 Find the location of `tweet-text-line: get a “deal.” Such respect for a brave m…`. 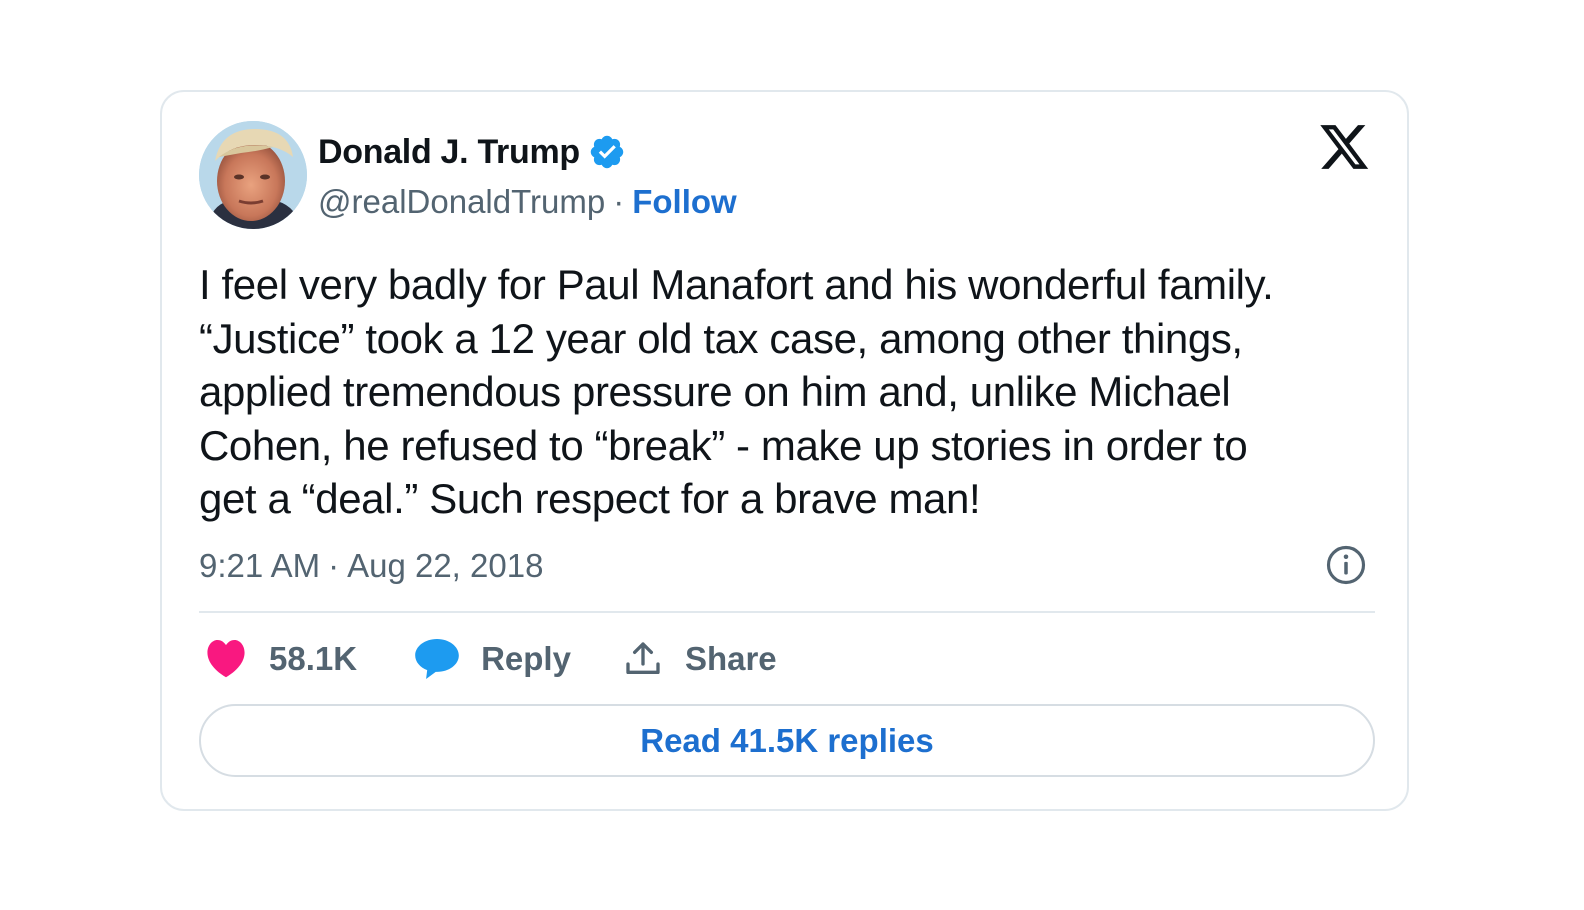

tweet-text-line: get a “deal.” Such respect for a brave m… is located at coordinates (590, 498).